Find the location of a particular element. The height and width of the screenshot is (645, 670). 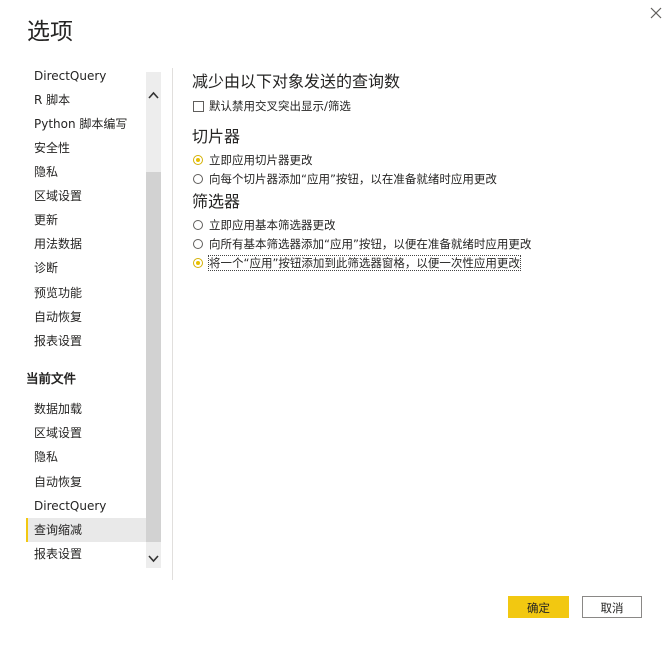

sidebar-item-preview-features: 预览功能 is located at coordinates (86, 293).